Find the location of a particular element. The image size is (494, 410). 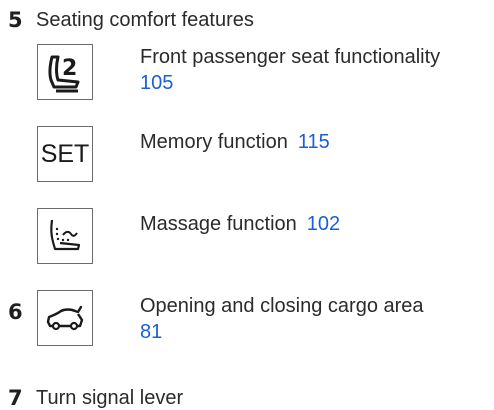

car-trunk-icon is located at coordinates (65, 318).